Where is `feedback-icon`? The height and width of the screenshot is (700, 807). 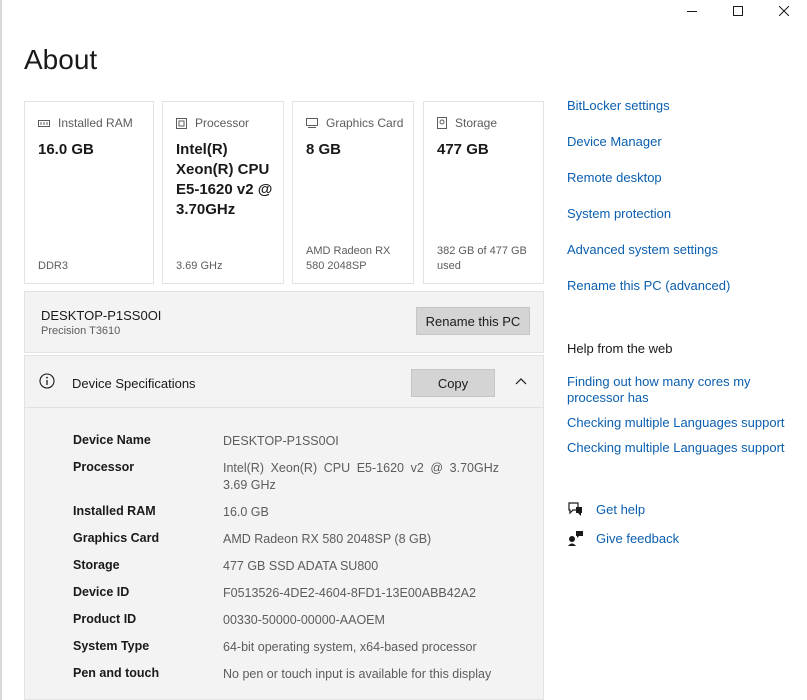
feedback-icon is located at coordinates (575, 538).